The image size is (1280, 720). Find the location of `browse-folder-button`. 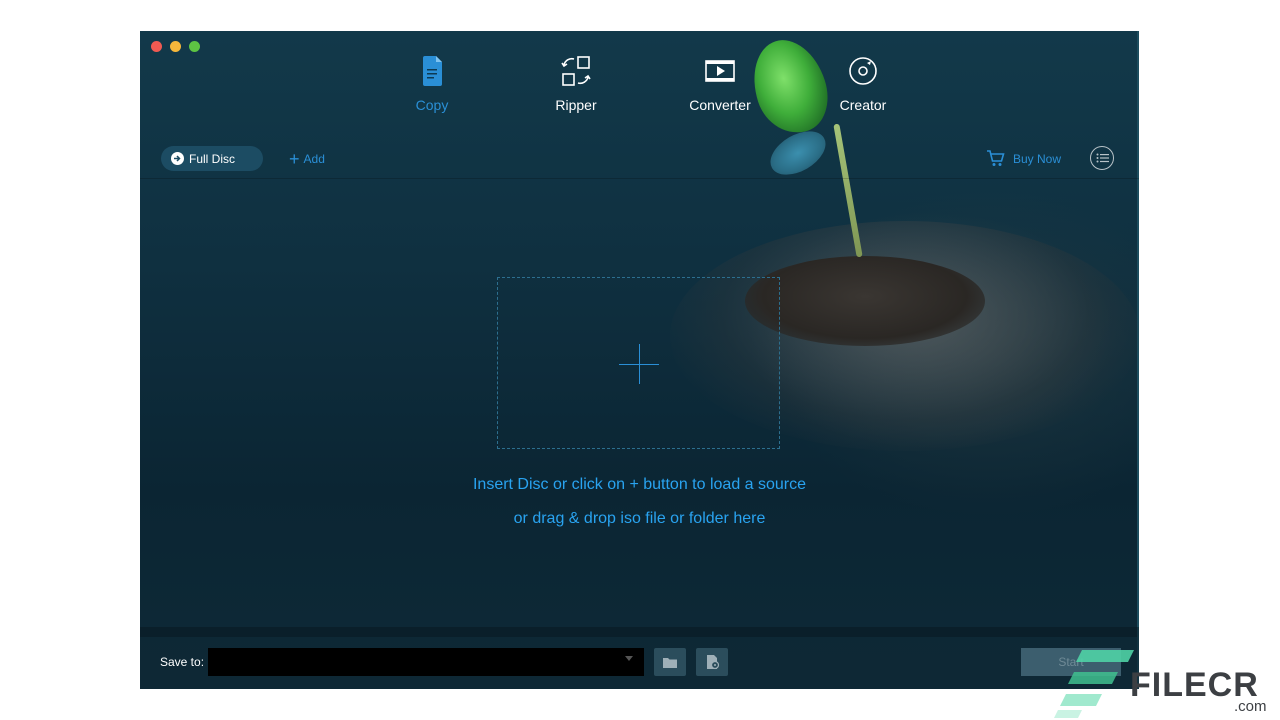

browse-folder-button is located at coordinates (670, 662).